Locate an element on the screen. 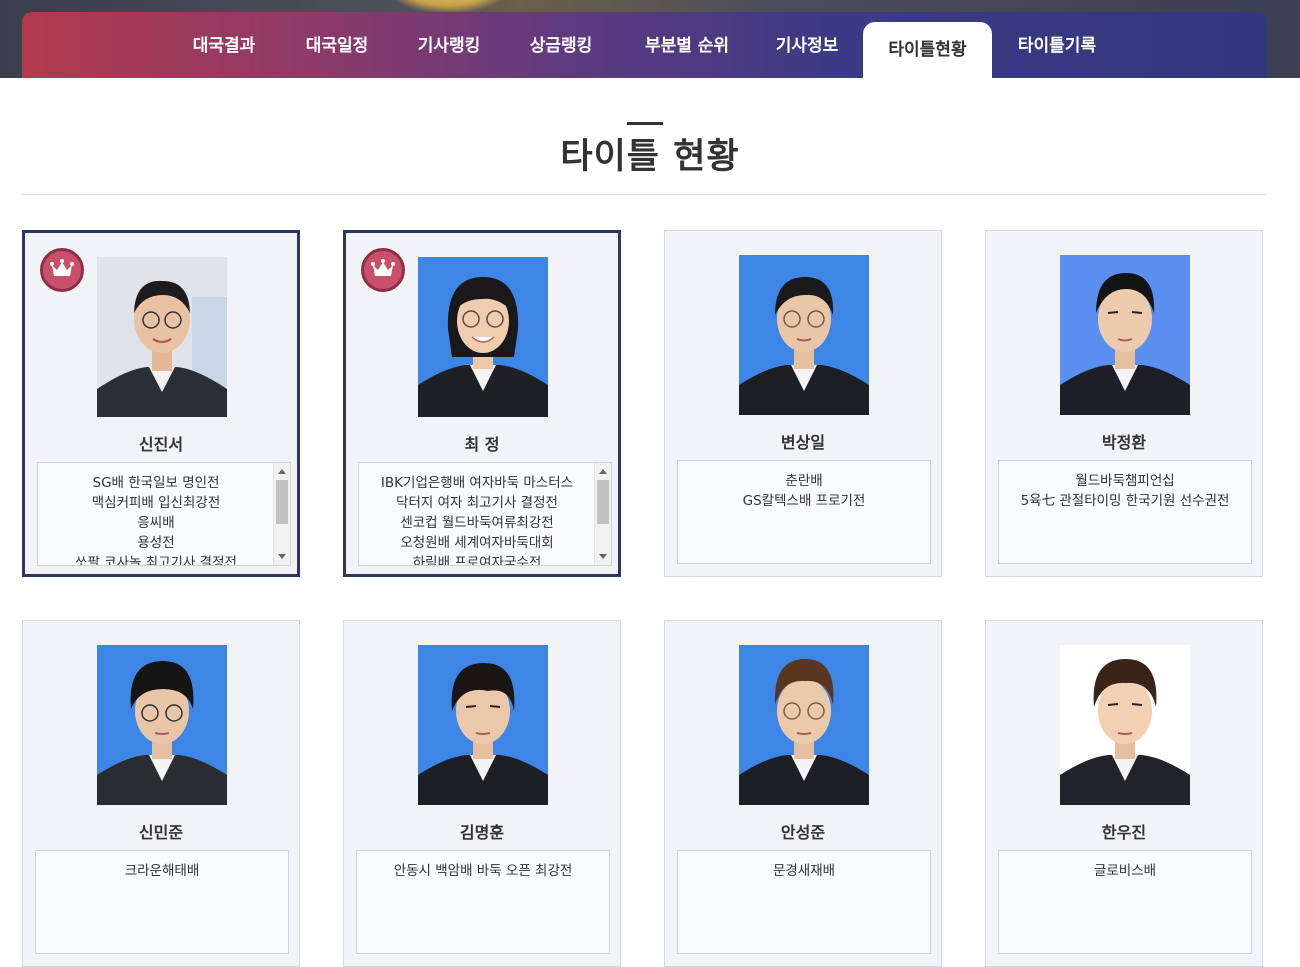 This screenshot has width=1300, height=967. title-accent-bar is located at coordinates (645, 123).